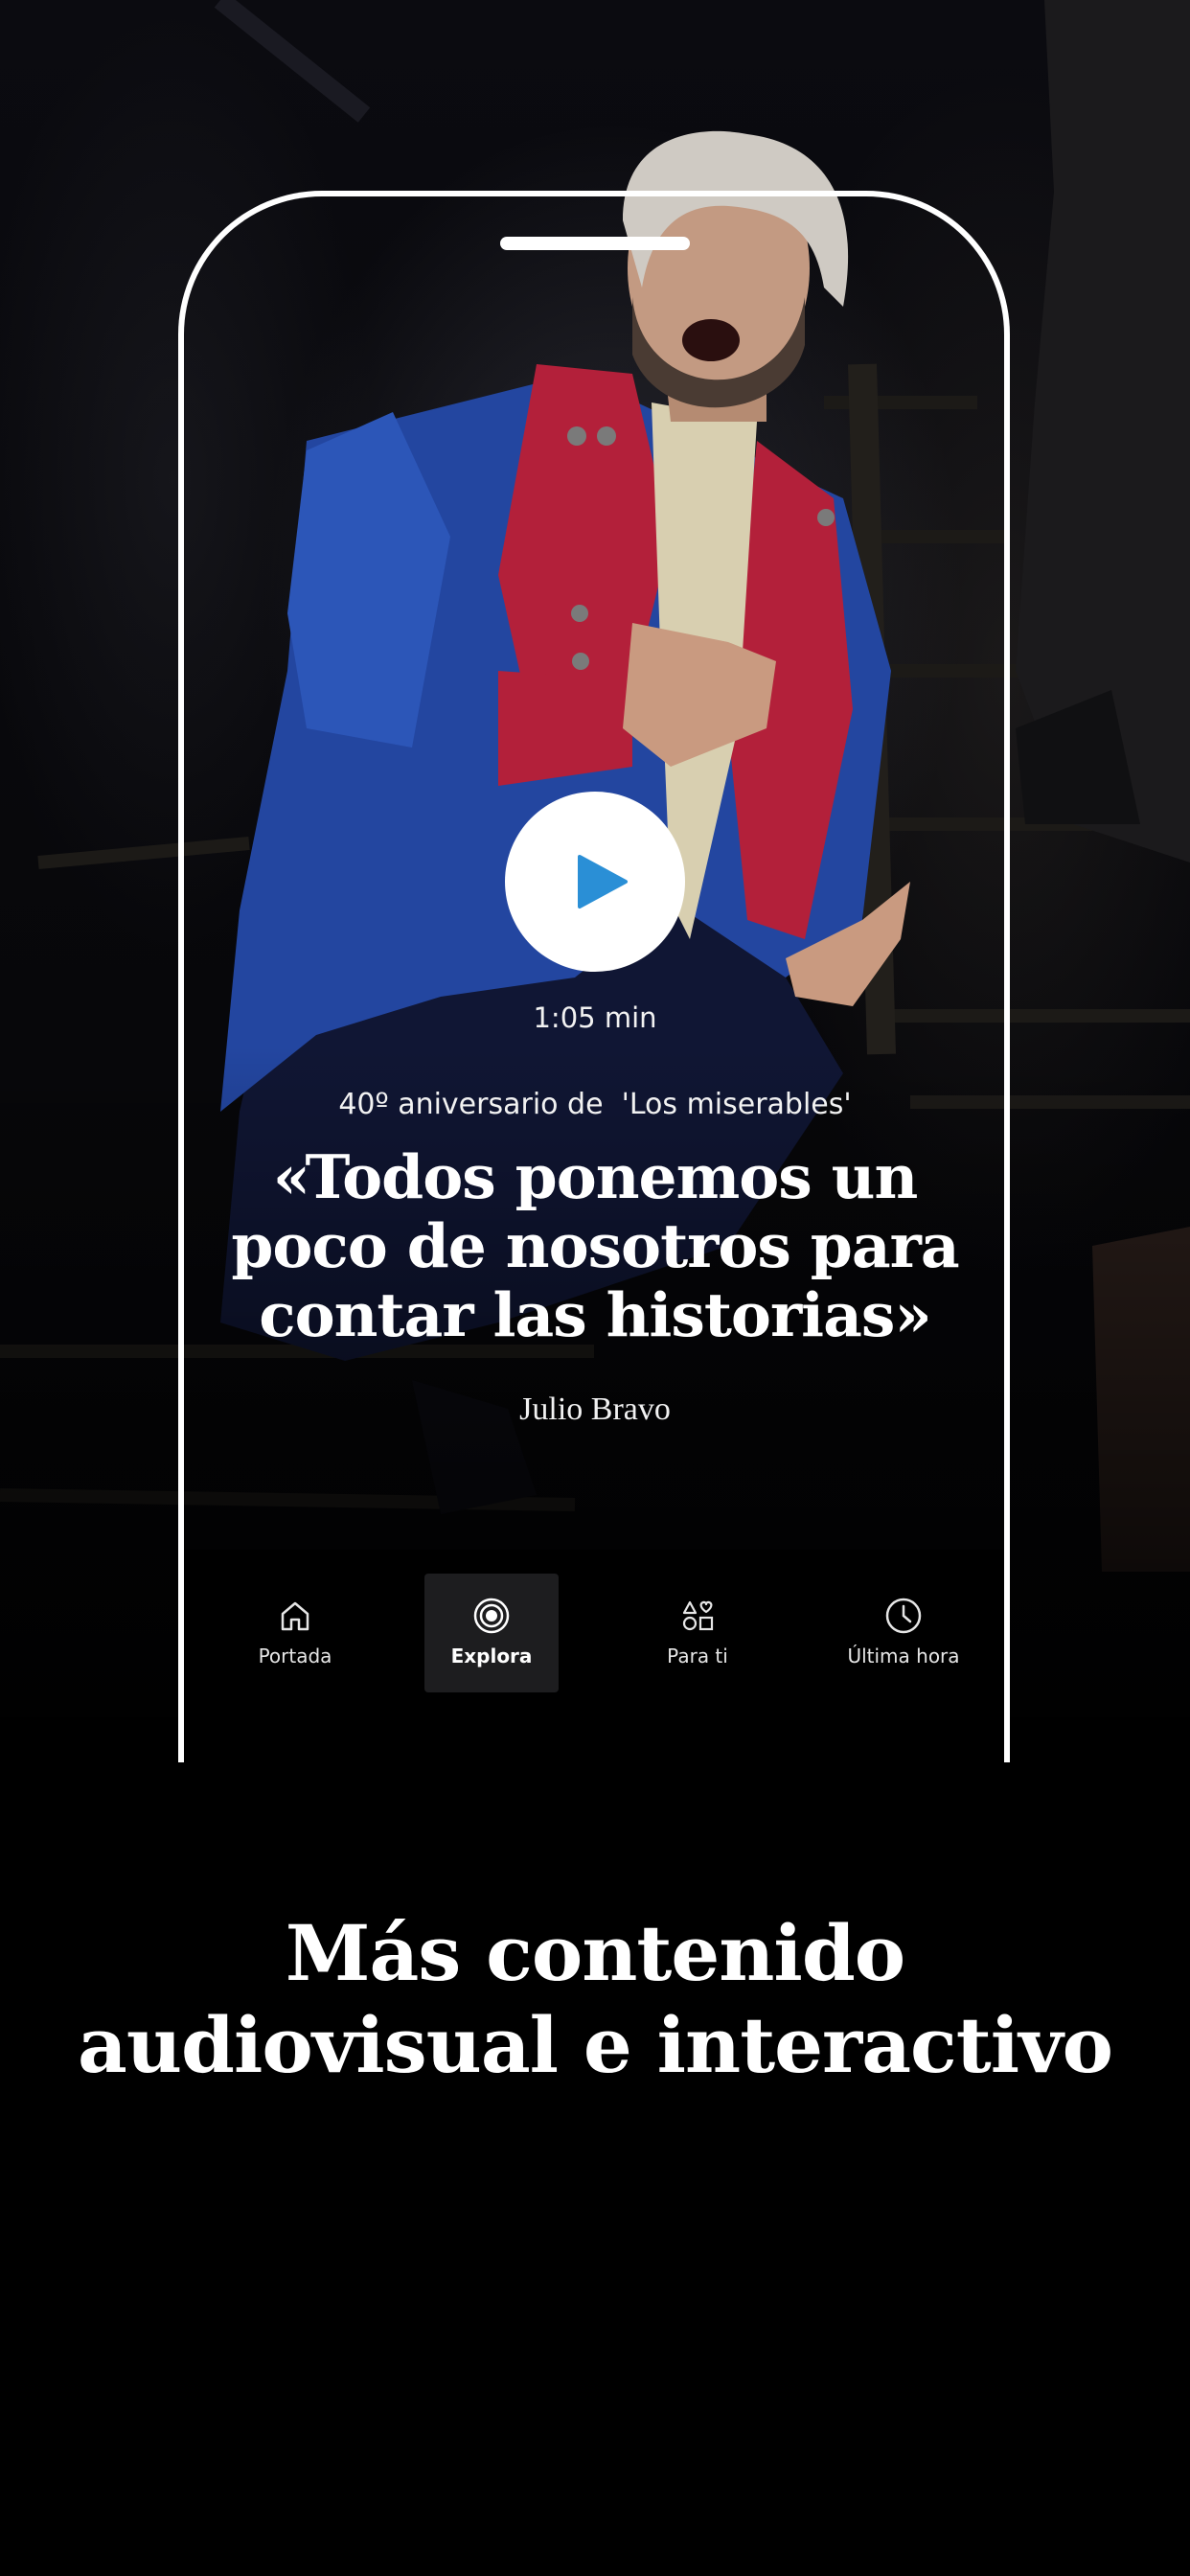 The height and width of the screenshot is (2576, 1190). I want to click on bottom-navigation-bar: Portada Explora Para ti Última hora, so click(594, 1633).